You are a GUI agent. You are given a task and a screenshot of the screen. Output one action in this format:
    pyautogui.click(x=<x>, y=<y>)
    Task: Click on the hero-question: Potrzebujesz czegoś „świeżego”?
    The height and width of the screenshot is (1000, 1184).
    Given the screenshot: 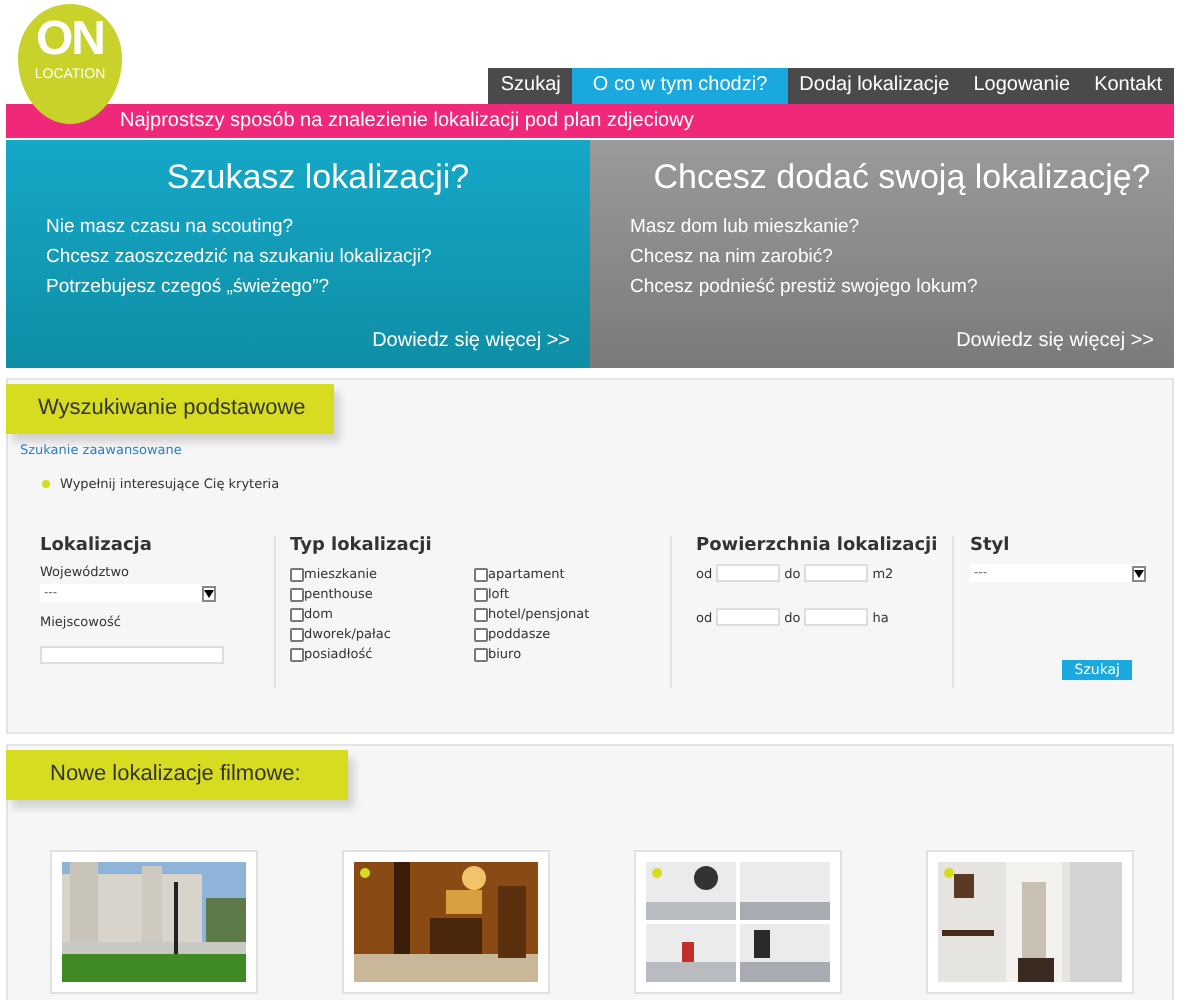 What is the action you would take?
    pyautogui.click(x=189, y=288)
    